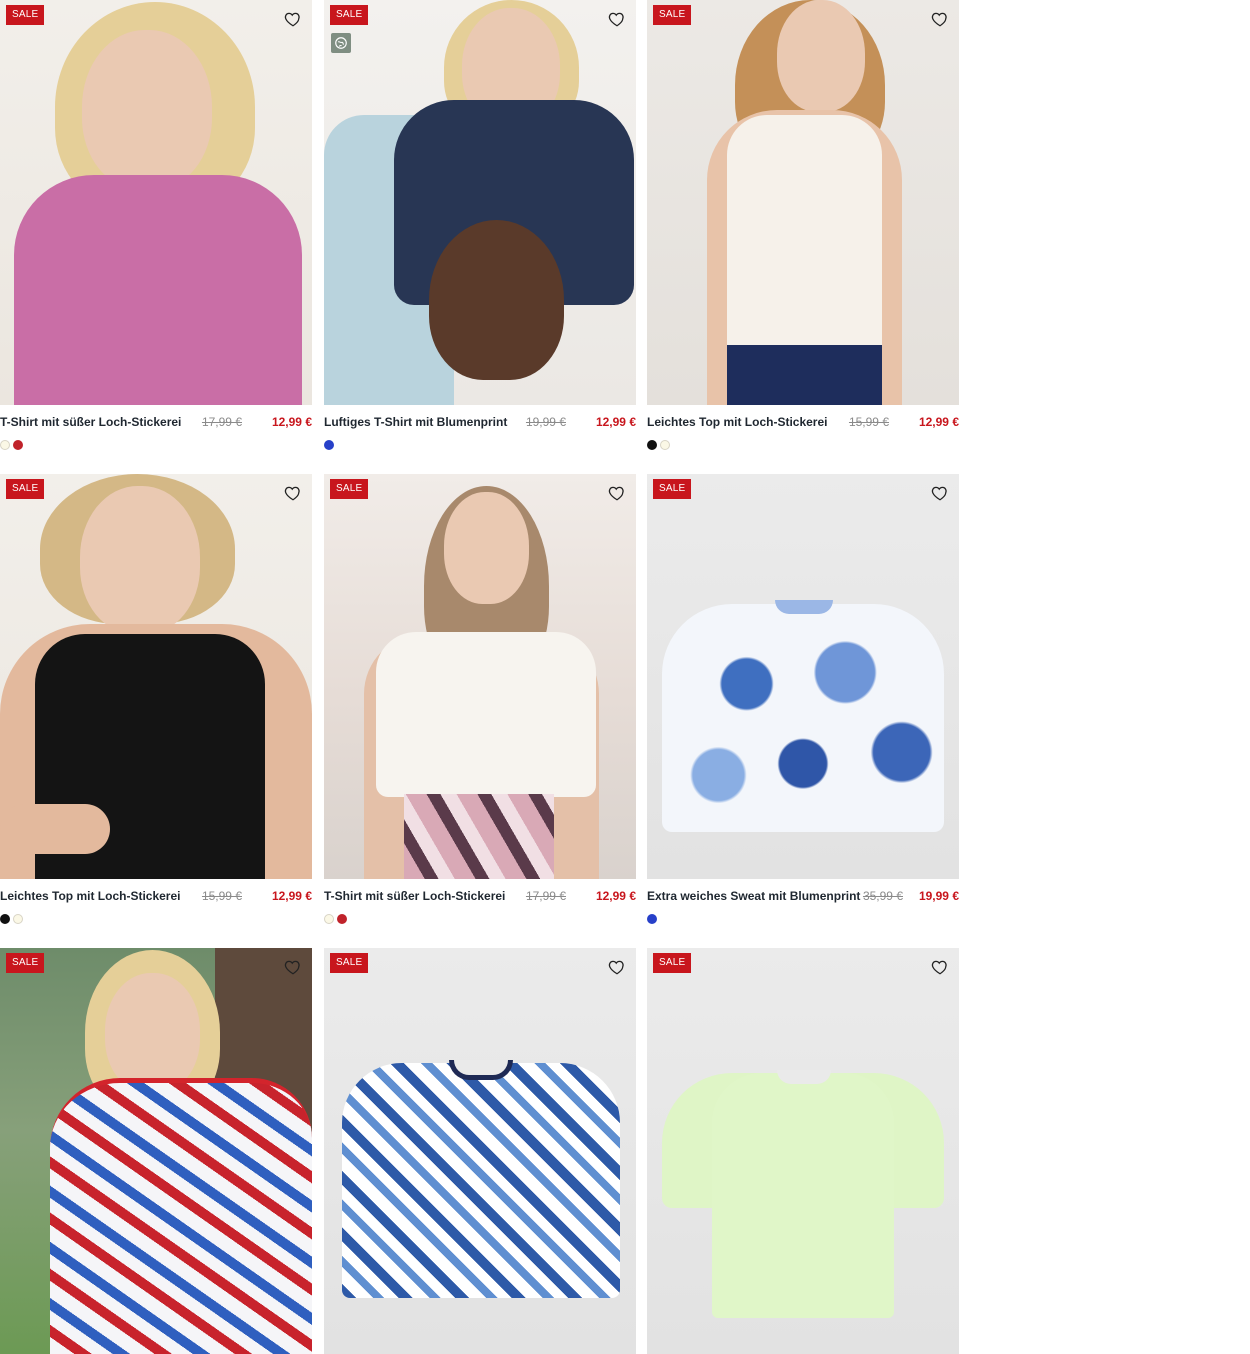  I want to click on white-top, so click(804, 246).